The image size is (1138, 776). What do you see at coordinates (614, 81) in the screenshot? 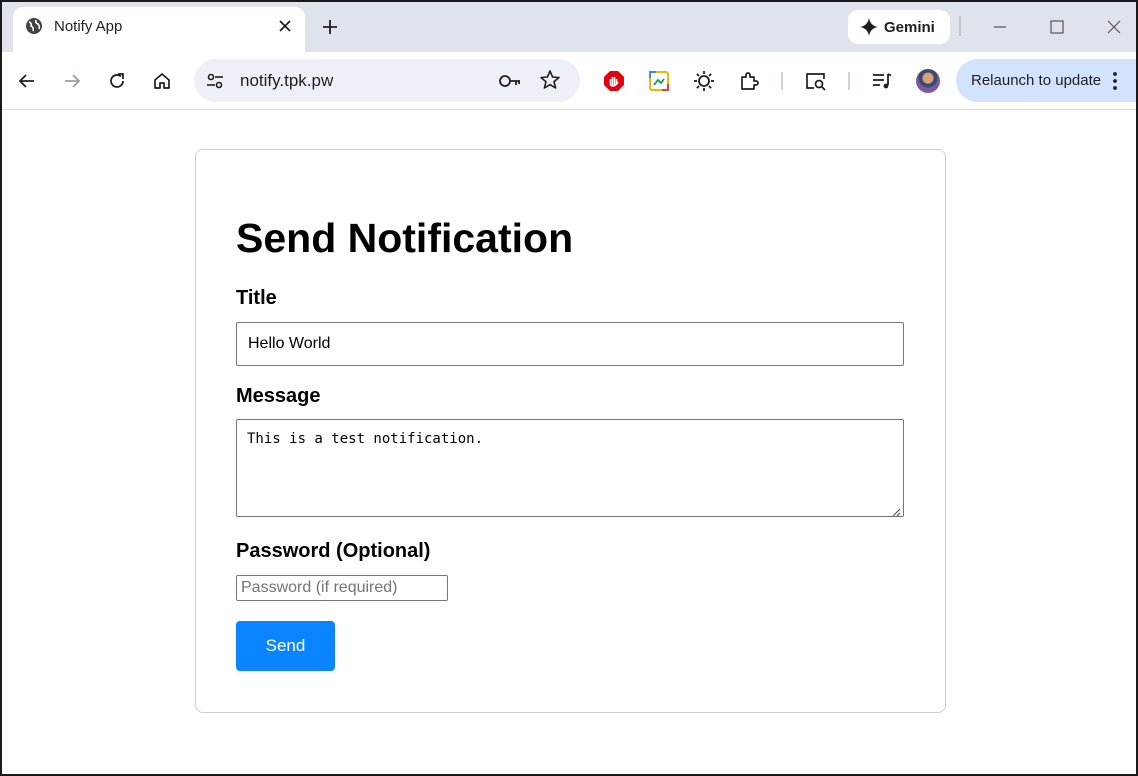
I see `adblock-icon` at bounding box center [614, 81].